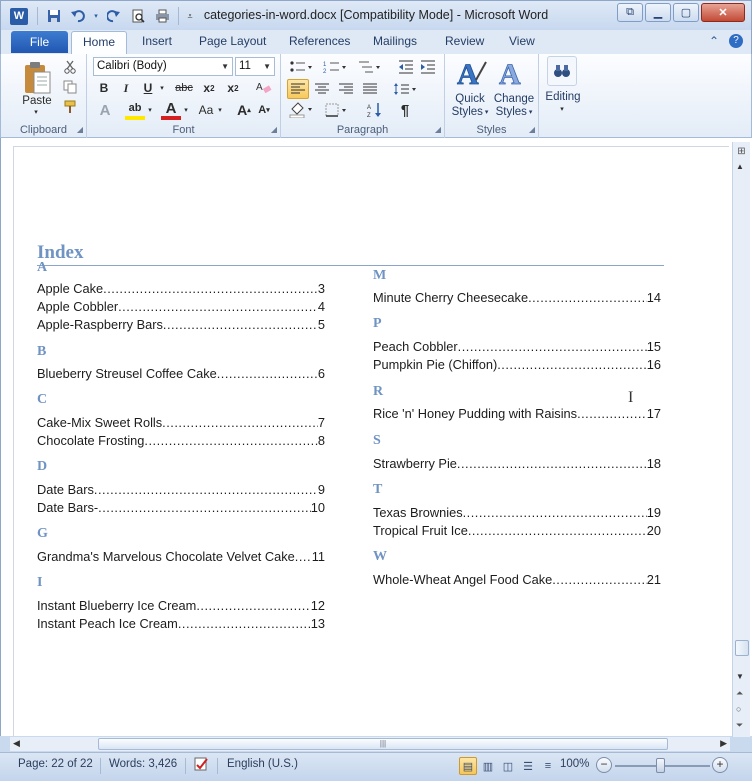 This screenshot has height=781, width=752. What do you see at coordinates (468, 766) in the screenshot?
I see `print-layout-view-icon: ▤` at bounding box center [468, 766].